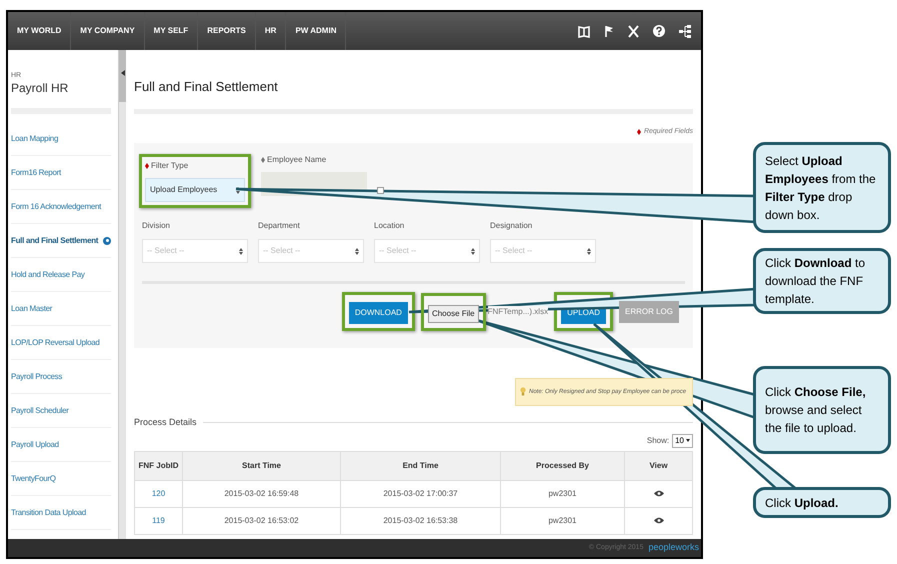  What do you see at coordinates (33, 478) in the screenshot?
I see `sidebar-item: TwentyFourQ` at bounding box center [33, 478].